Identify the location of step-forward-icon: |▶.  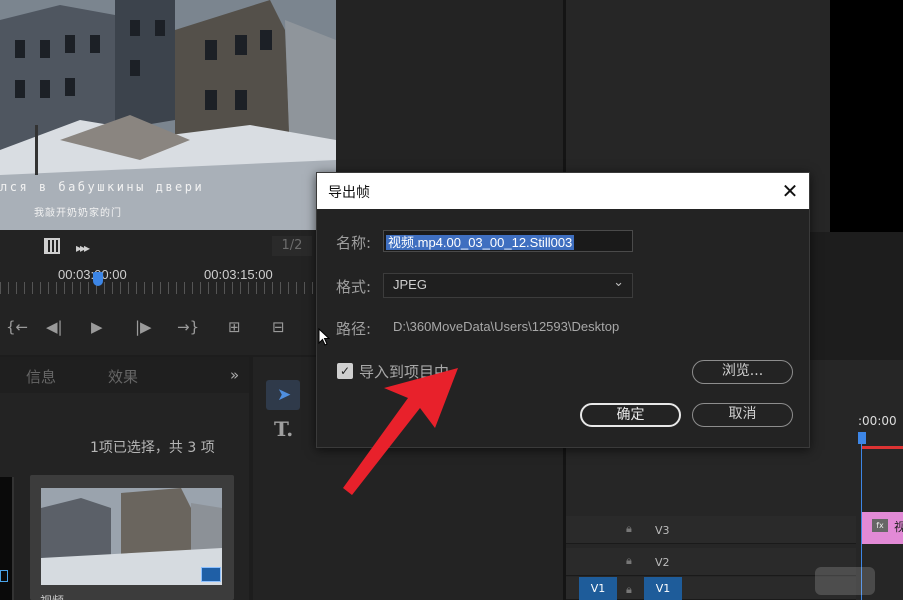
(143, 327).